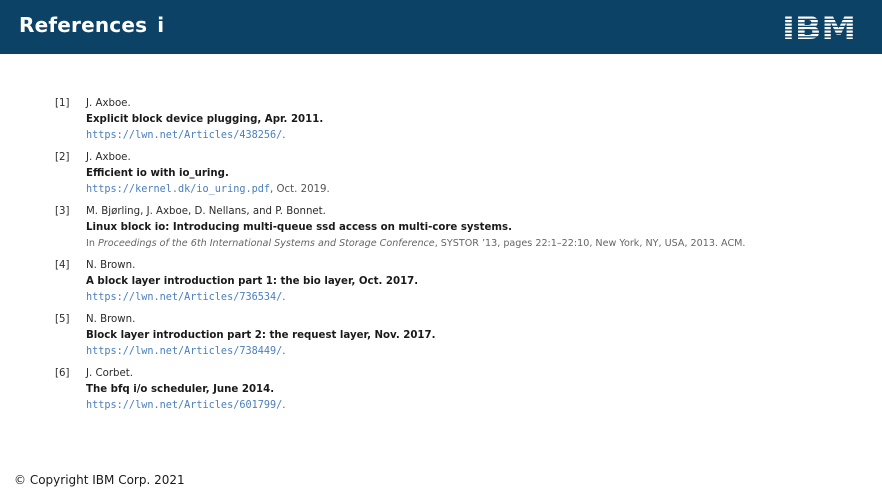 The width and height of the screenshot is (882, 497). Describe the element at coordinates (184, 351) in the screenshot. I see `reference-url-link: https://lwn.net/Articles/738449/` at that location.